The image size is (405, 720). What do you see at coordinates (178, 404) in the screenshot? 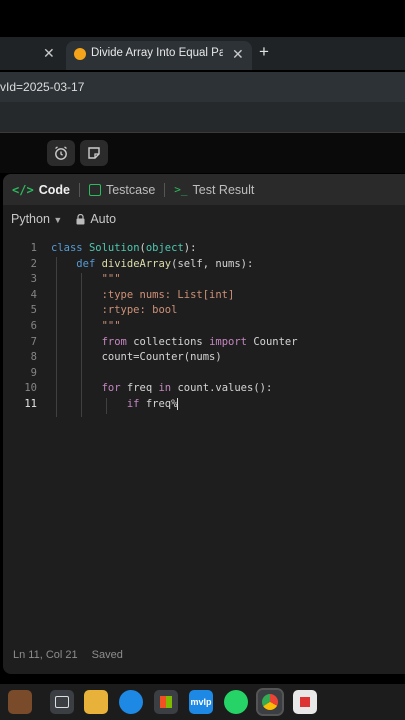
I see `text-cursor` at bounding box center [178, 404].